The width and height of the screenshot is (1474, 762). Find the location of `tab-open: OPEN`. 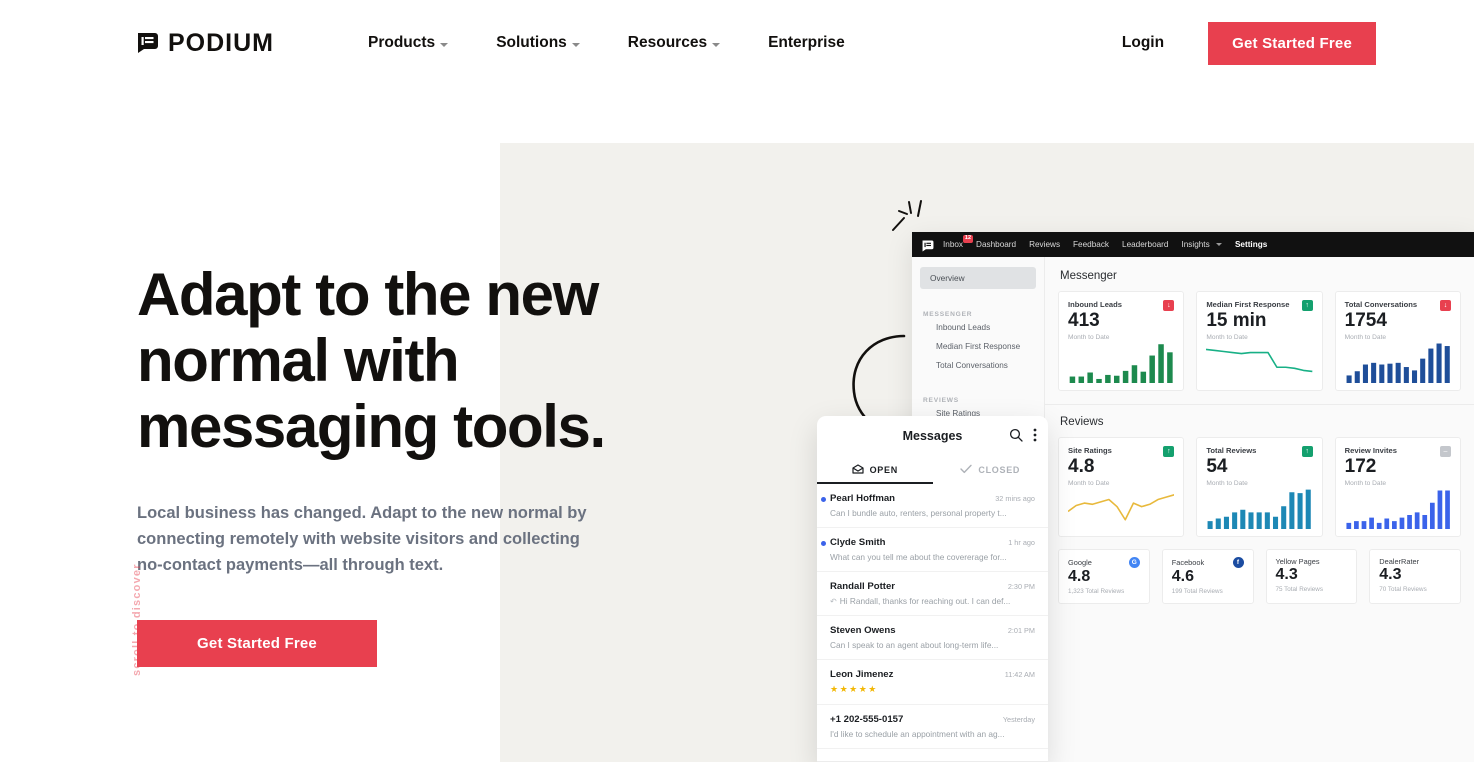

tab-open: OPEN is located at coordinates (875, 470).